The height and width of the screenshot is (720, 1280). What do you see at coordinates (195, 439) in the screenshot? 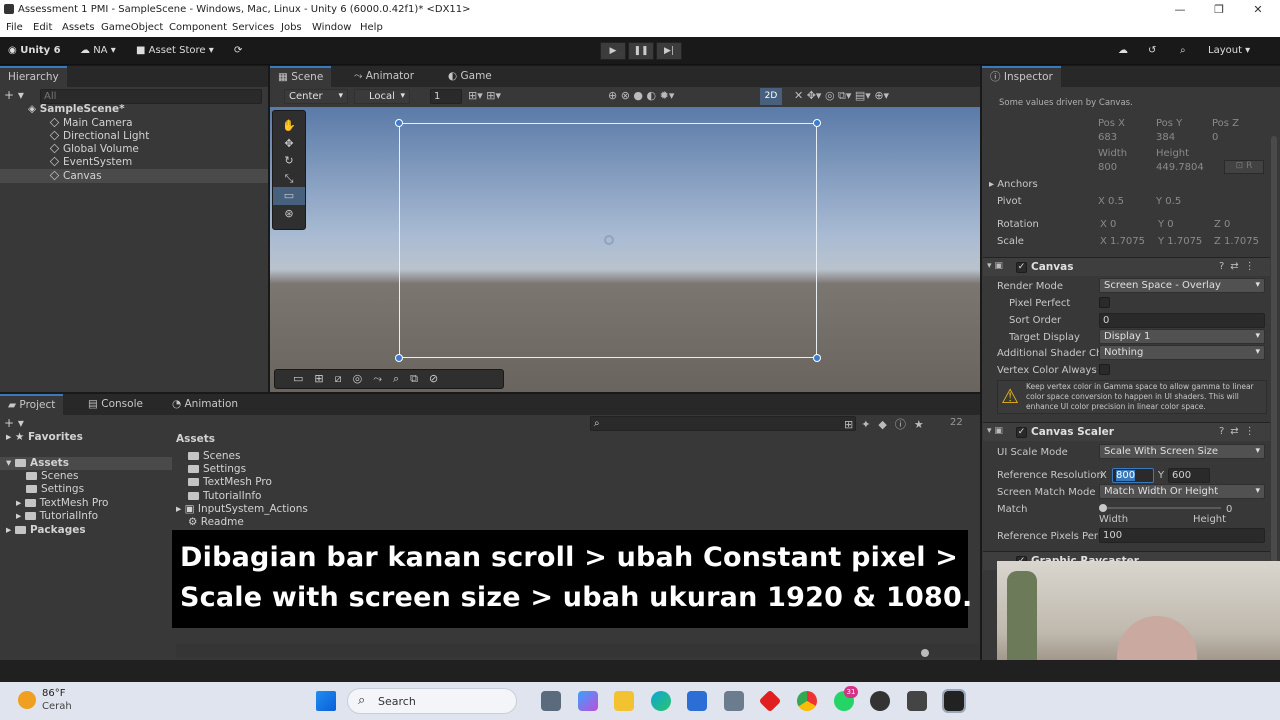
I see `project-breadcrumb: Assets` at bounding box center [195, 439].